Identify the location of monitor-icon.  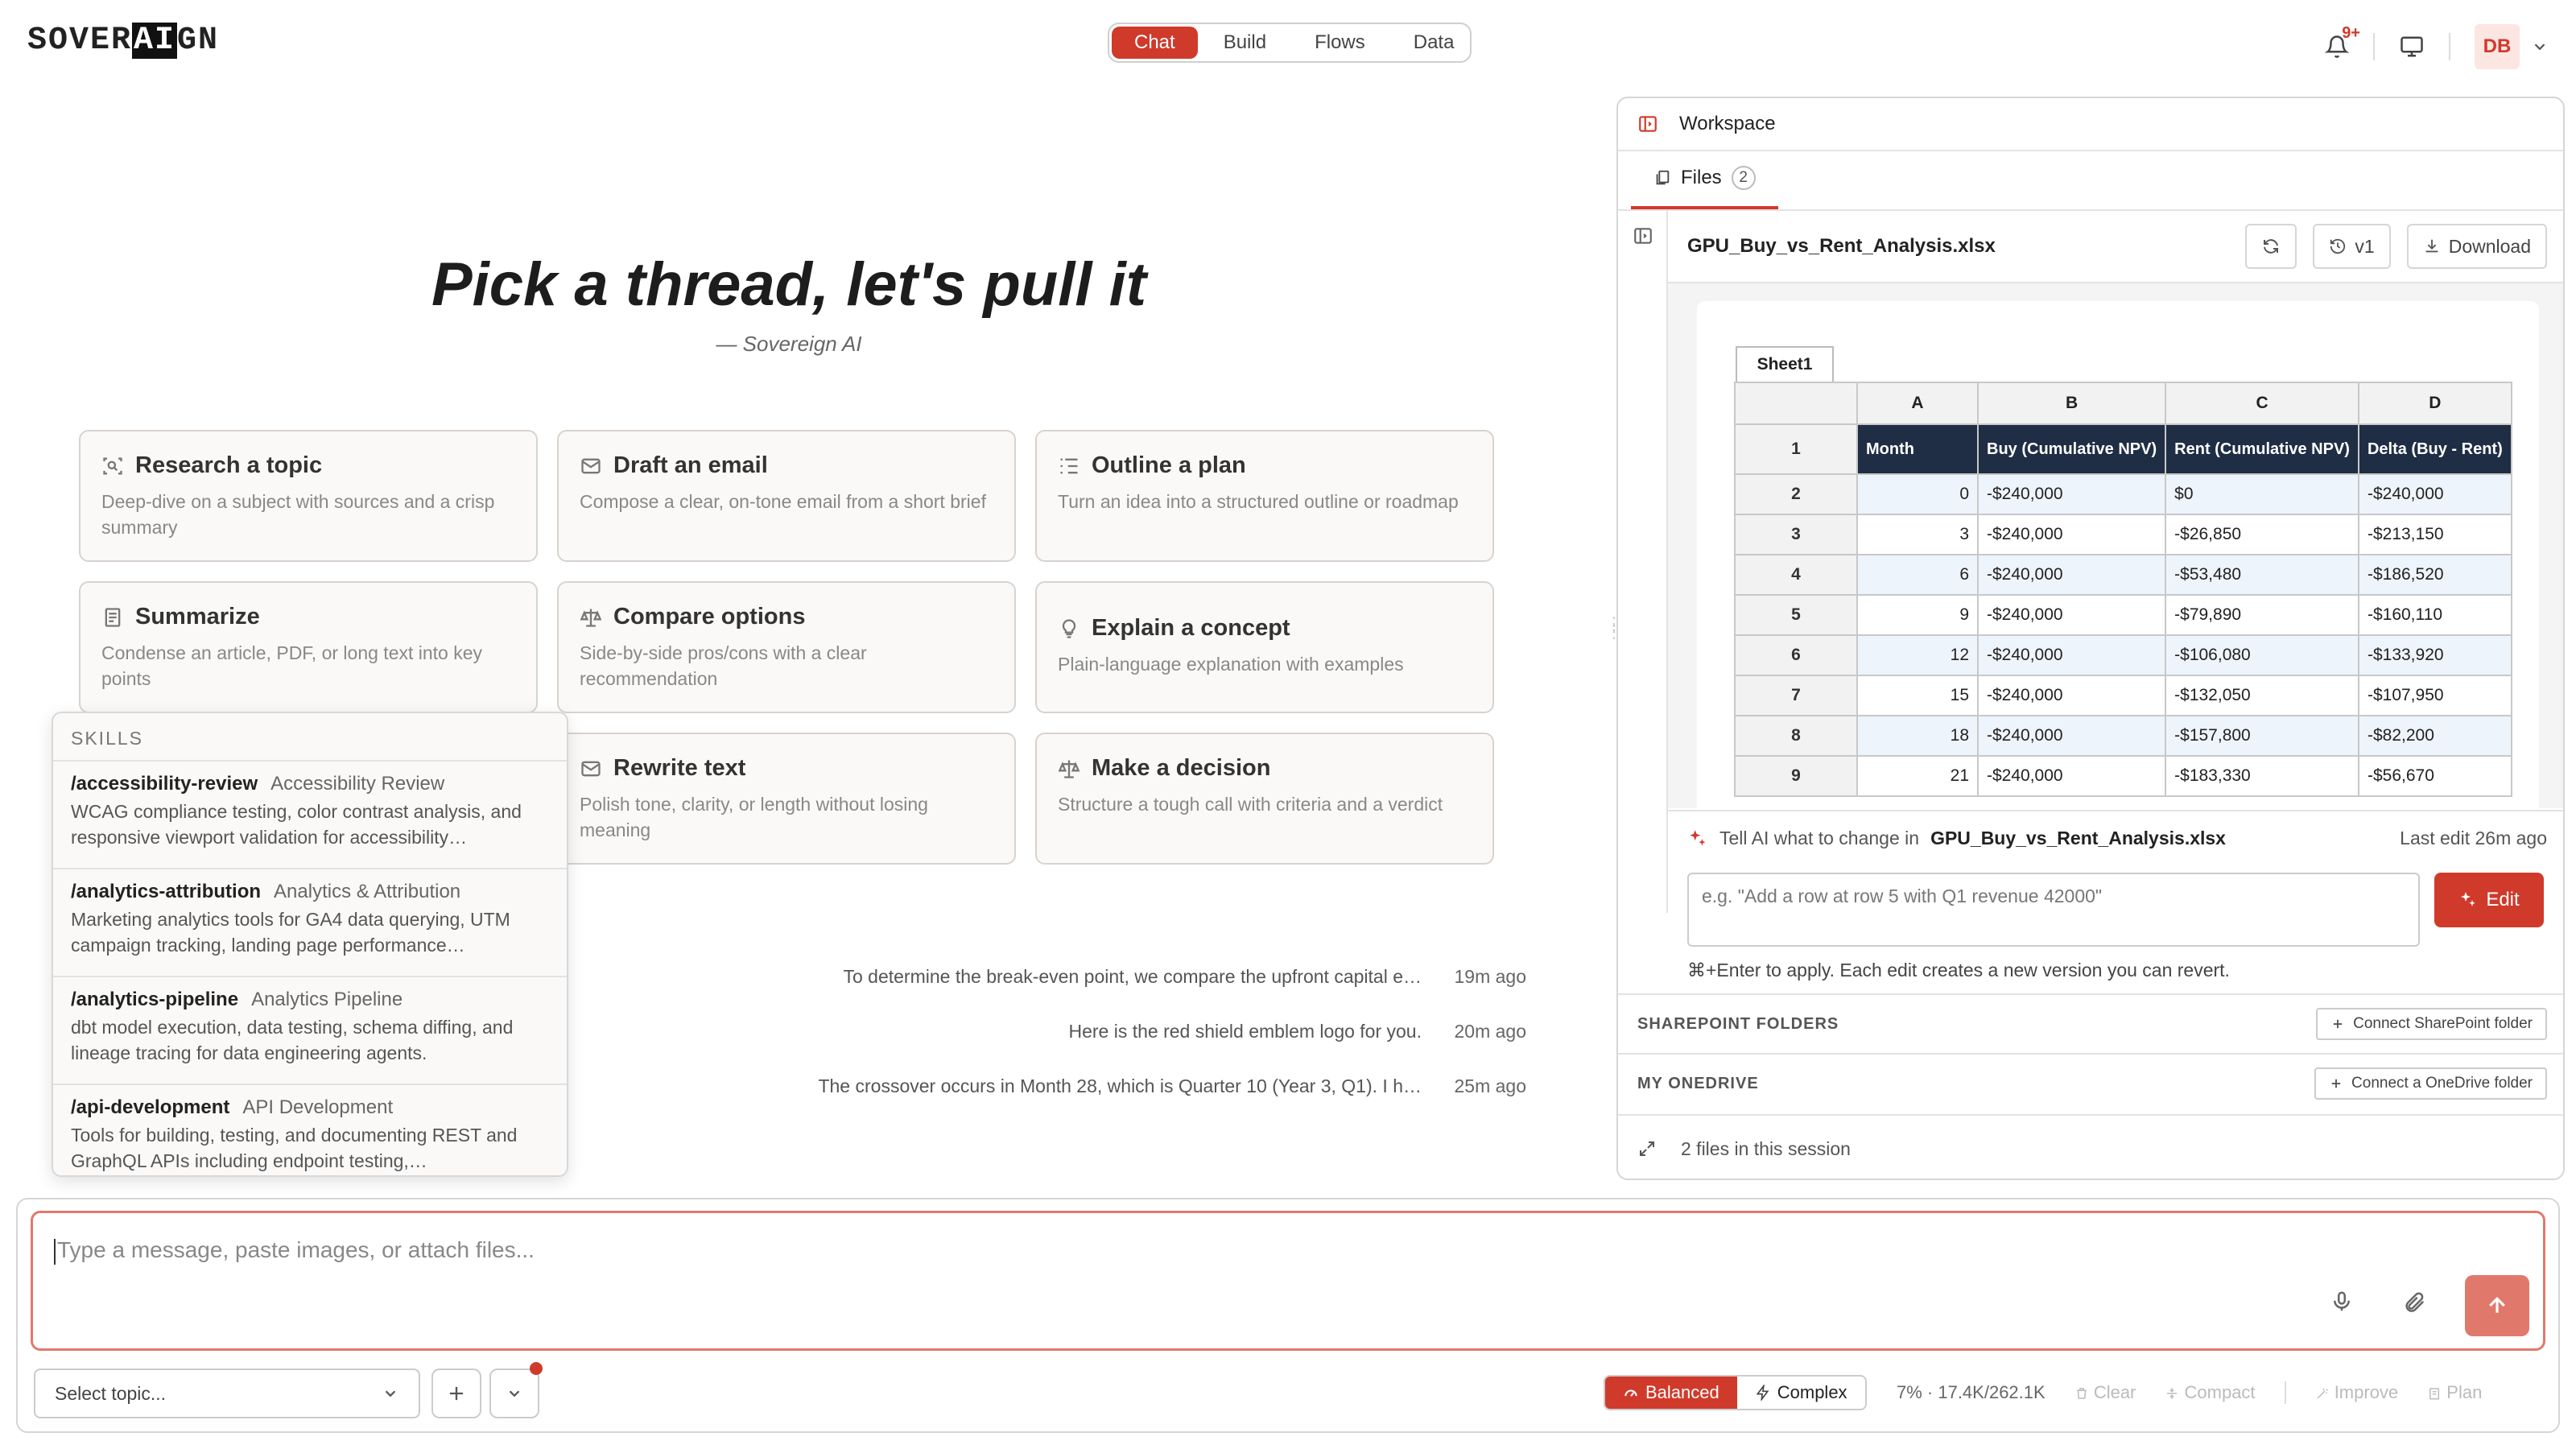
(2412, 47).